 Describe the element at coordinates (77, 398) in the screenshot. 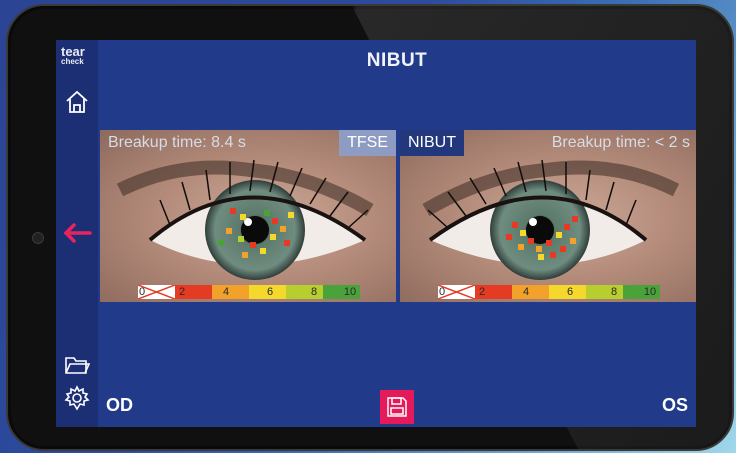

I see `gear-icon` at that location.